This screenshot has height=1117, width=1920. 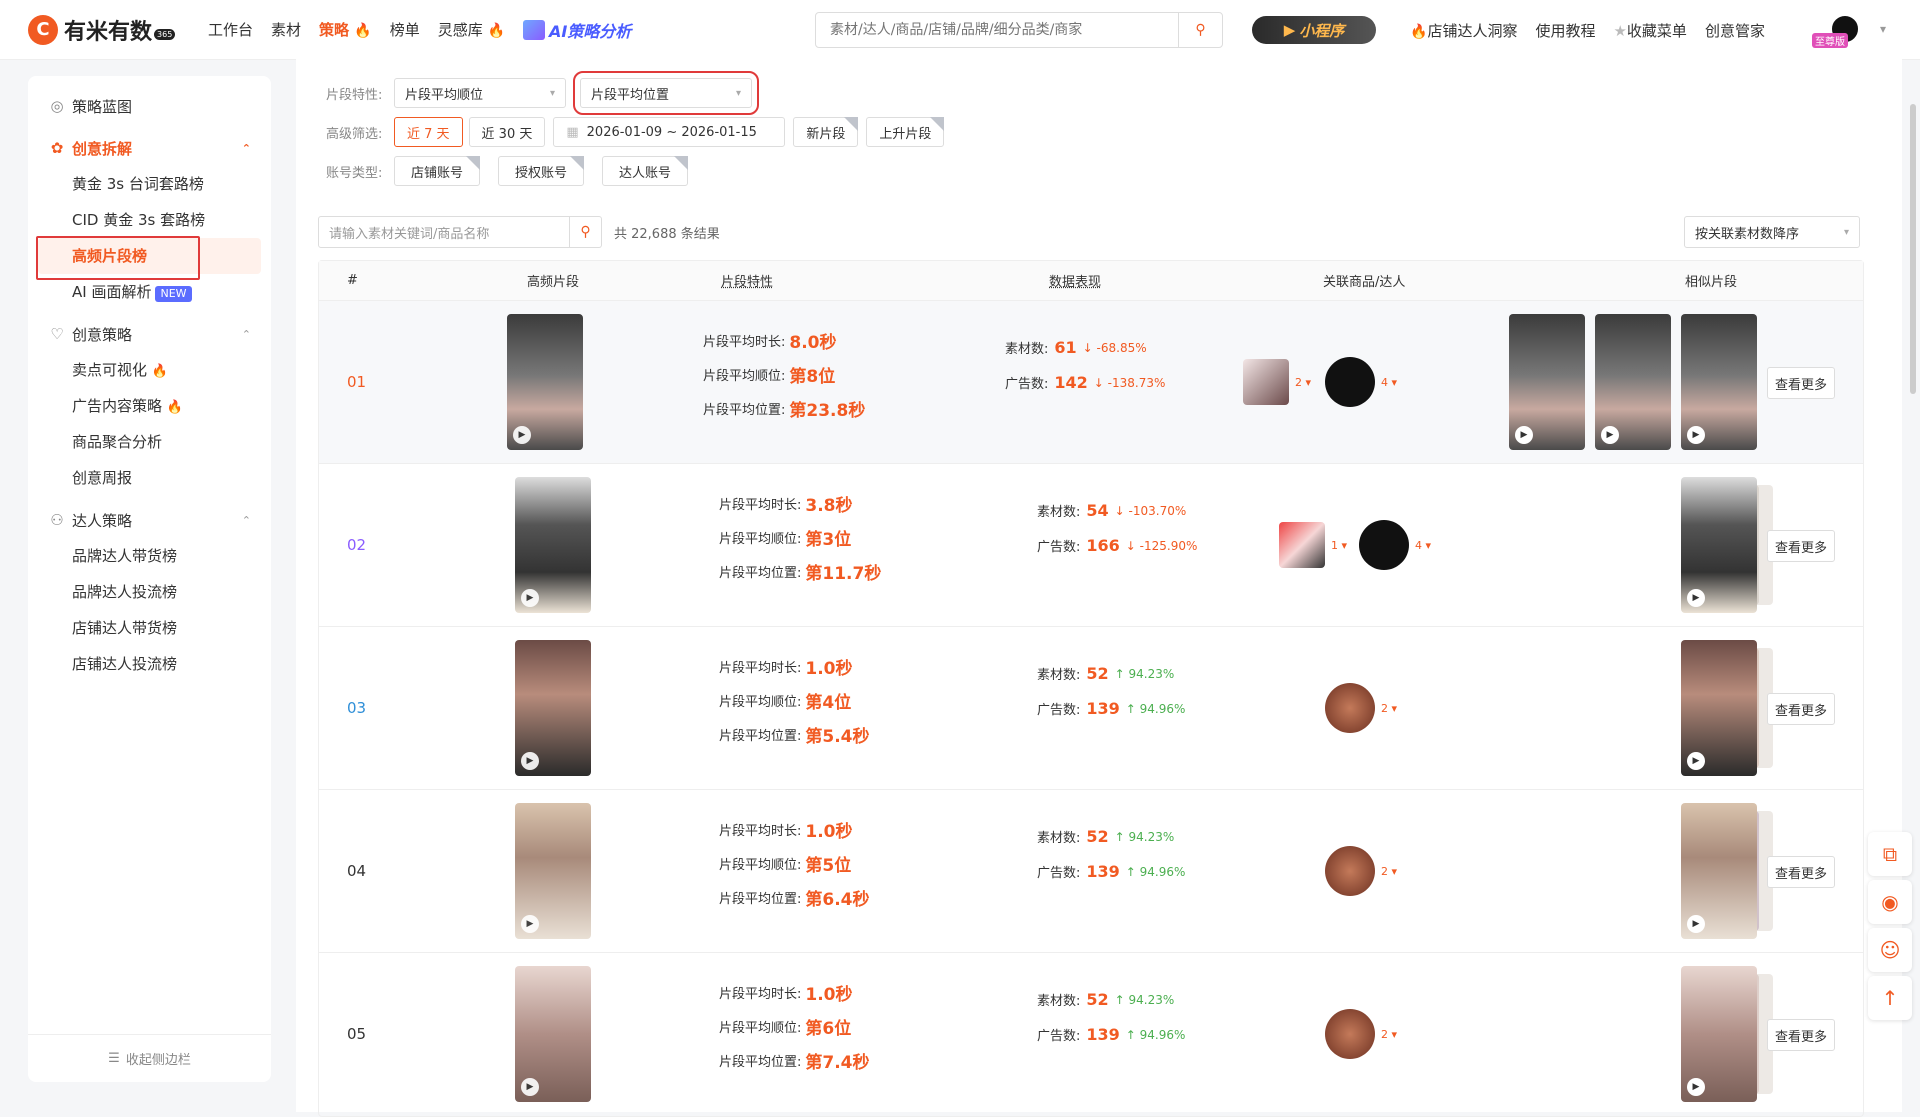 What do you see at coordinates (1913, 249) in the screenshot?
I see `scrollbar` at bounding box center [1913, 249].